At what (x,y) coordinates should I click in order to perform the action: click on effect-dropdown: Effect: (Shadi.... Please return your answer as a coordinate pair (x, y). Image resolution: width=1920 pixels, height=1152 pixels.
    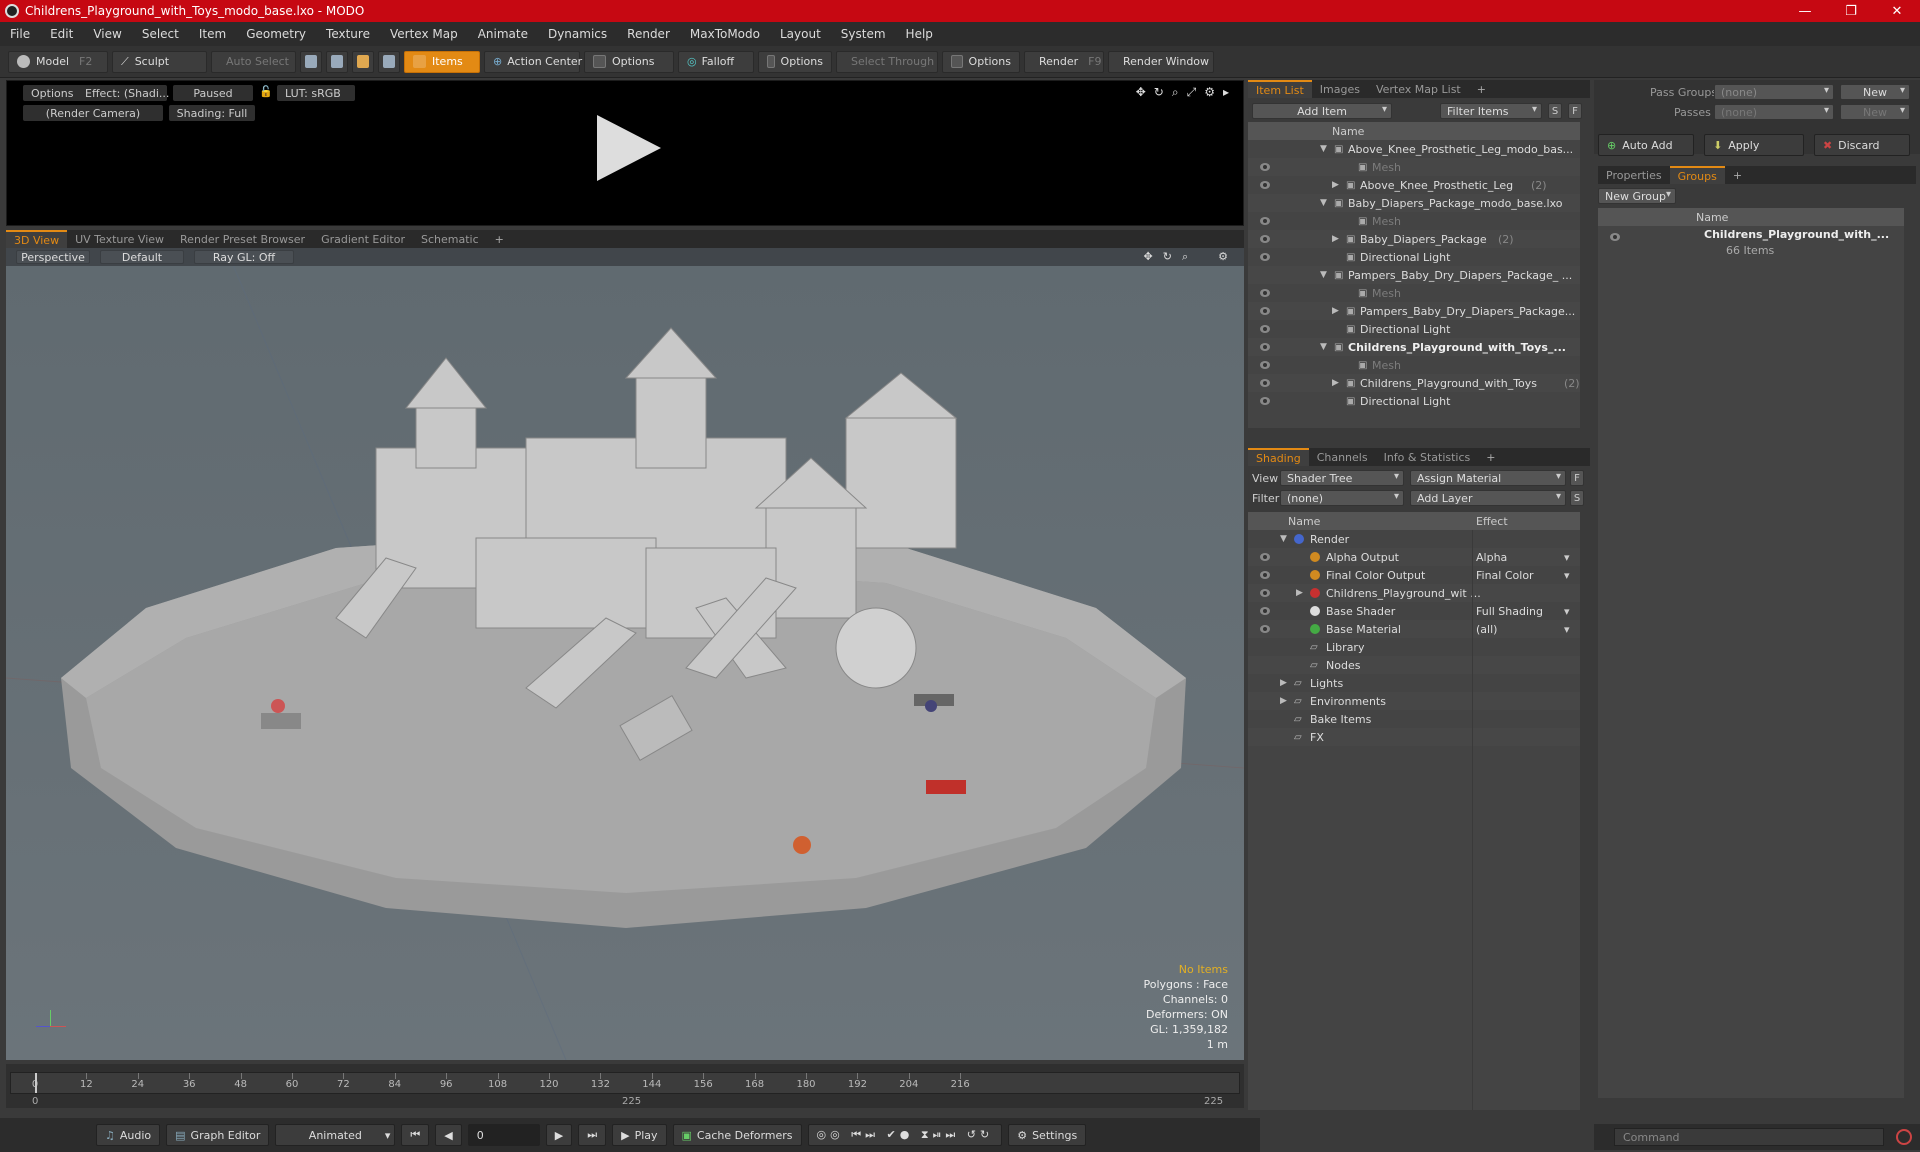
    Looking at the image, I should click on (123, 93).